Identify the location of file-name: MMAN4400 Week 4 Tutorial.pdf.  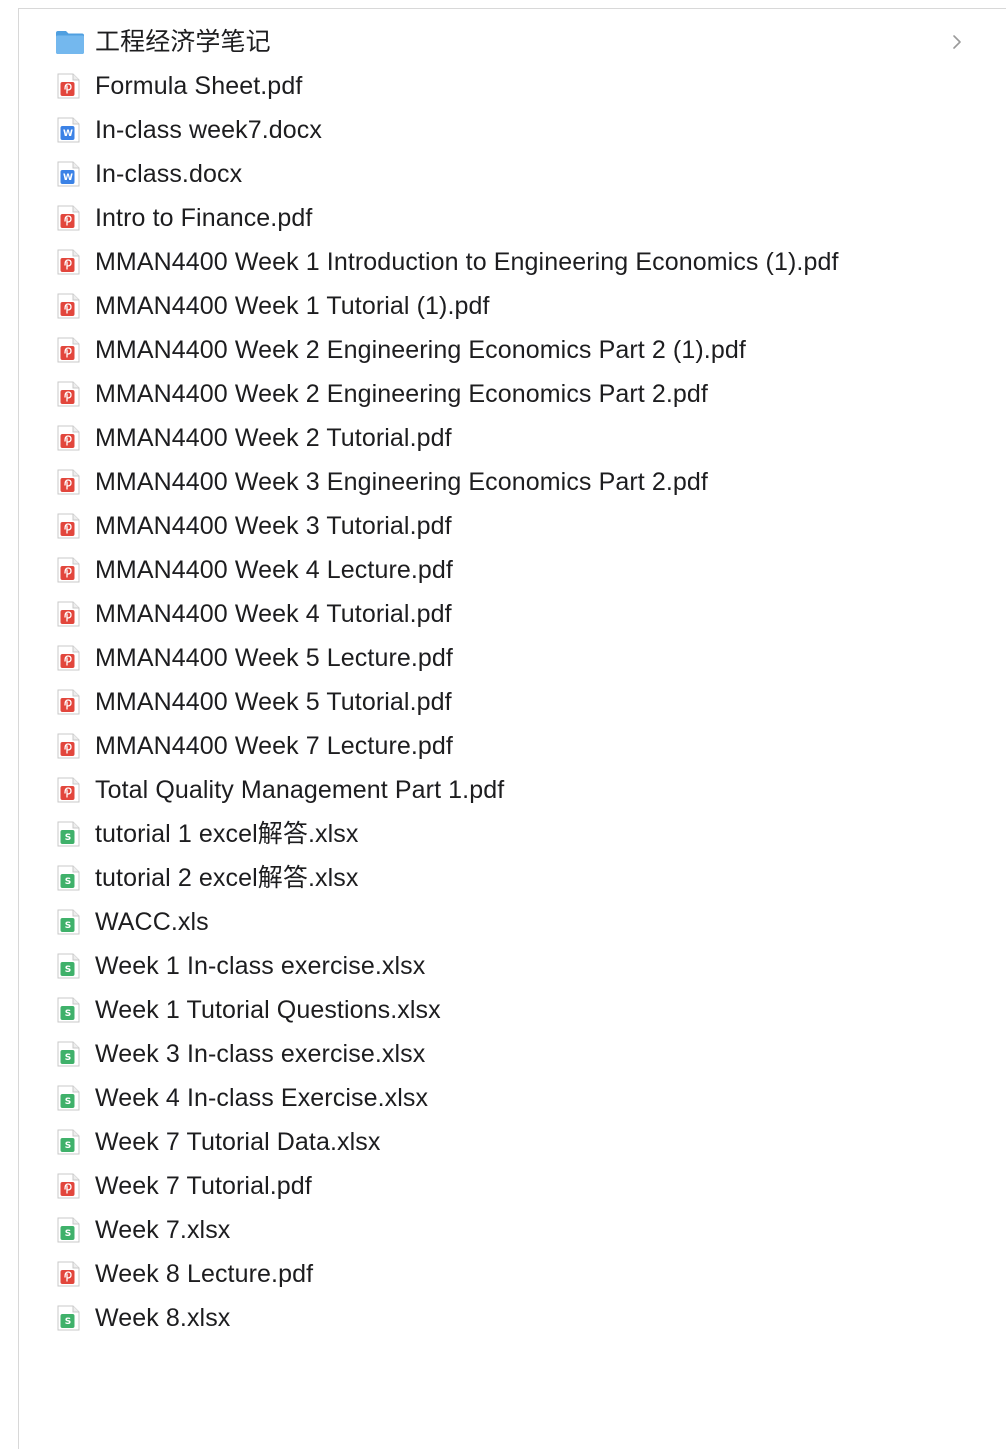
(273, 614).